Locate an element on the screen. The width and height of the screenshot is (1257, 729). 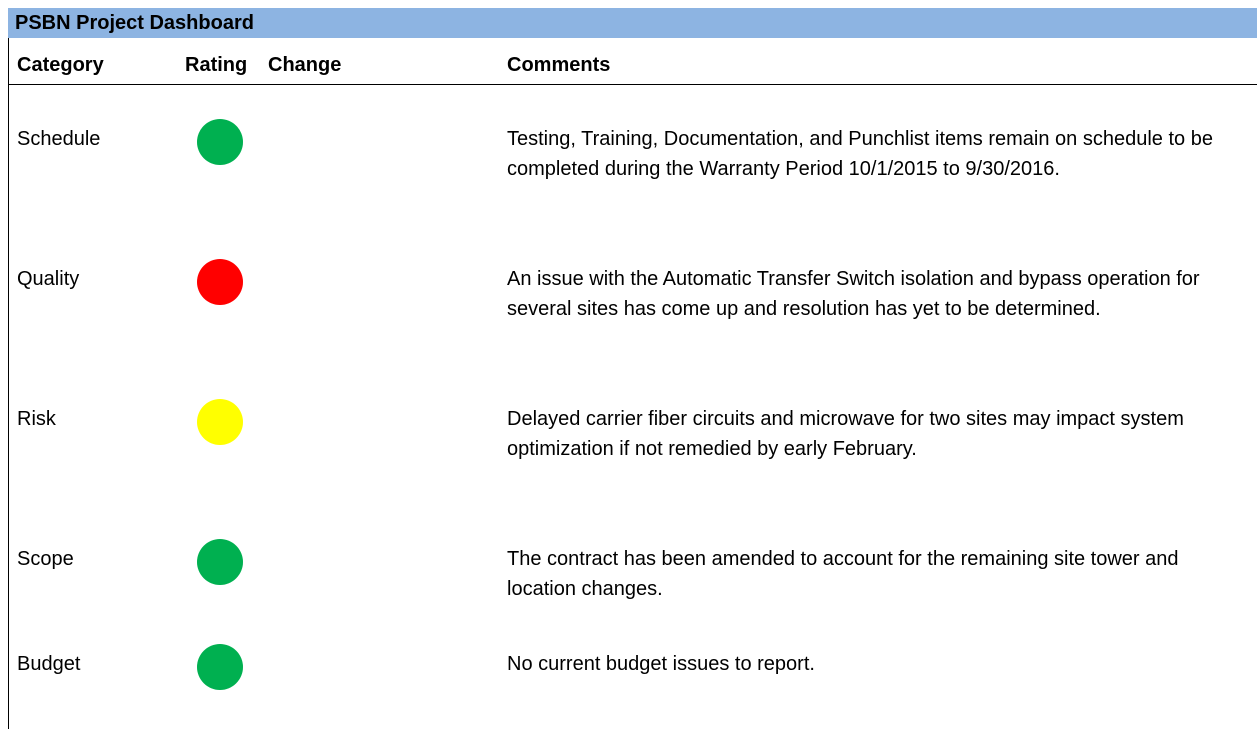
row-category: Quality is located at coordinates (48, 279).